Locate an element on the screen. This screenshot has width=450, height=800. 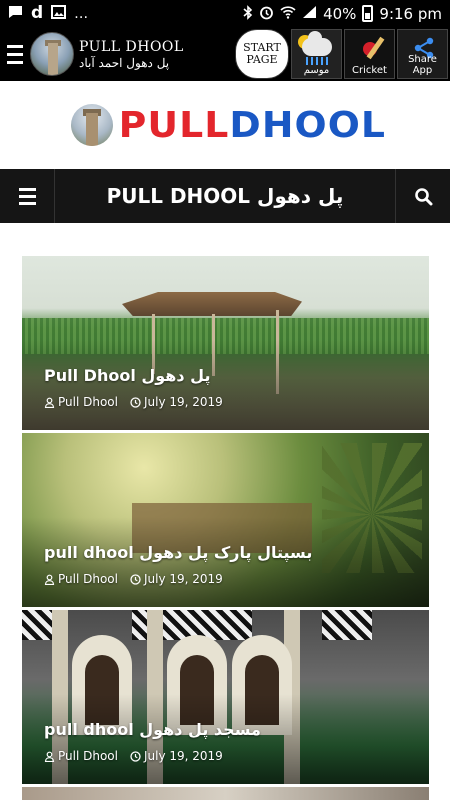
cricket-button: Cricket is located at coordinates (369, 54).